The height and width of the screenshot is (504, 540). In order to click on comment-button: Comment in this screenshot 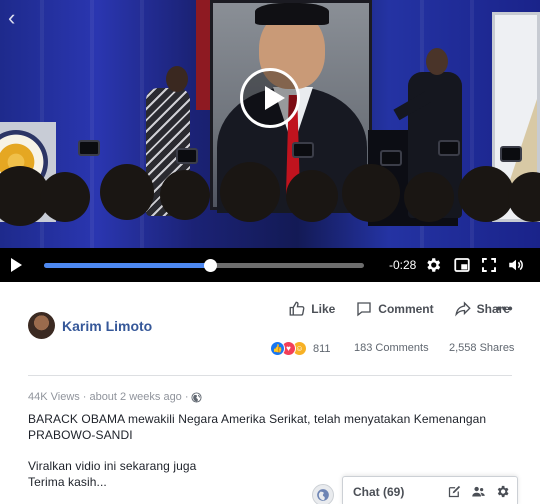, I will do `click(394, 309)`.